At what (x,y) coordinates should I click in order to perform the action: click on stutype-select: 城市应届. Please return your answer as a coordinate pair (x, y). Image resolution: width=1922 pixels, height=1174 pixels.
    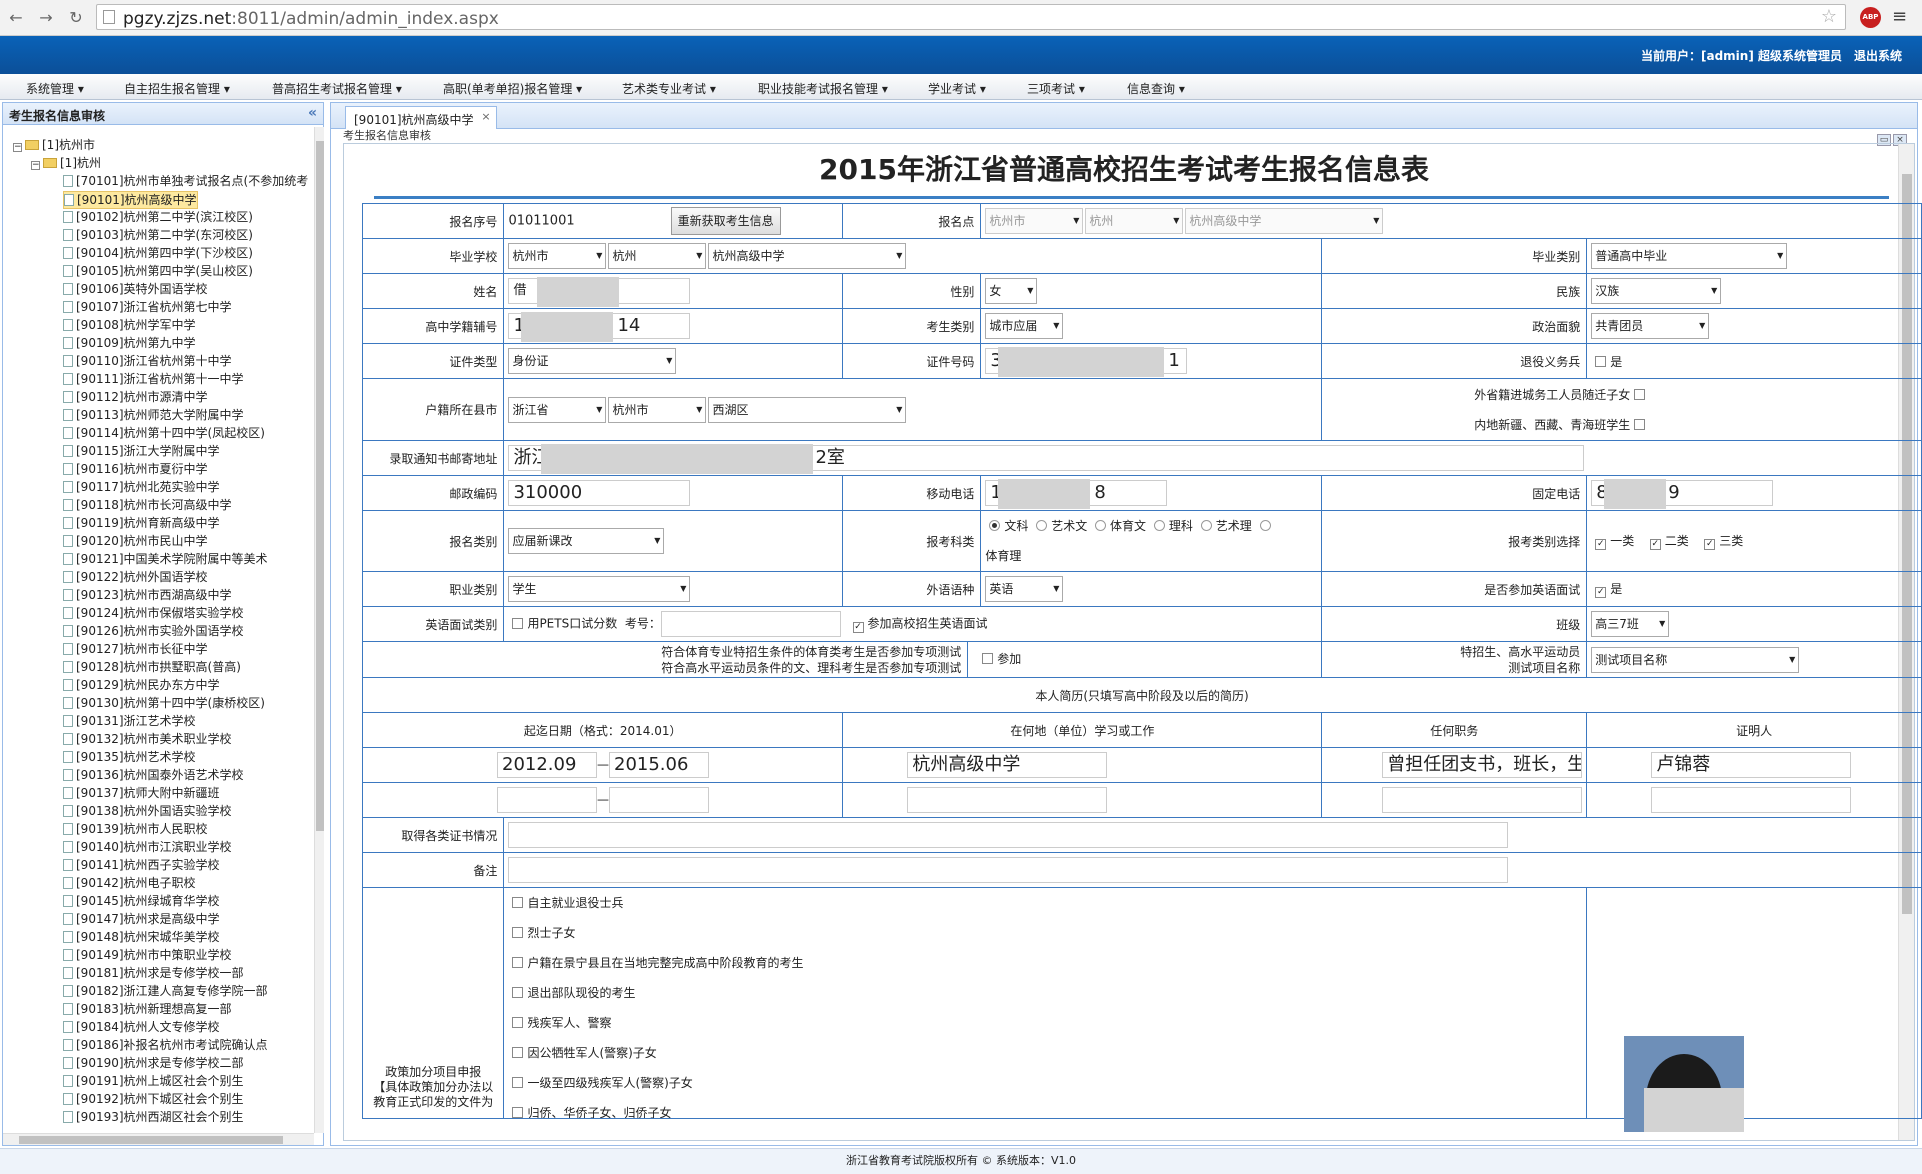
    Looking at the image, I should click on (1024, 326).